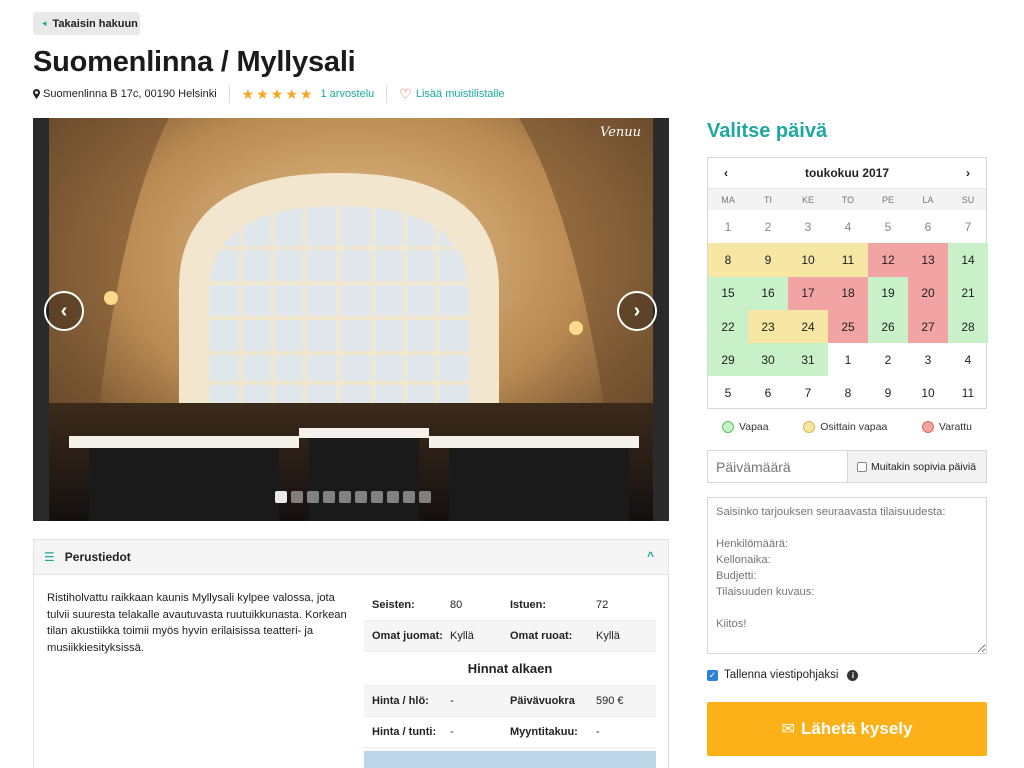 Image resolution: width=1024 pixels, height=768 pixels. What do you see at coordinates (125, 94) in the screenshot?
I see `venue-address: Suomenlinna B 17c, 00190 Helsinki` at bounding box center [125, 94].